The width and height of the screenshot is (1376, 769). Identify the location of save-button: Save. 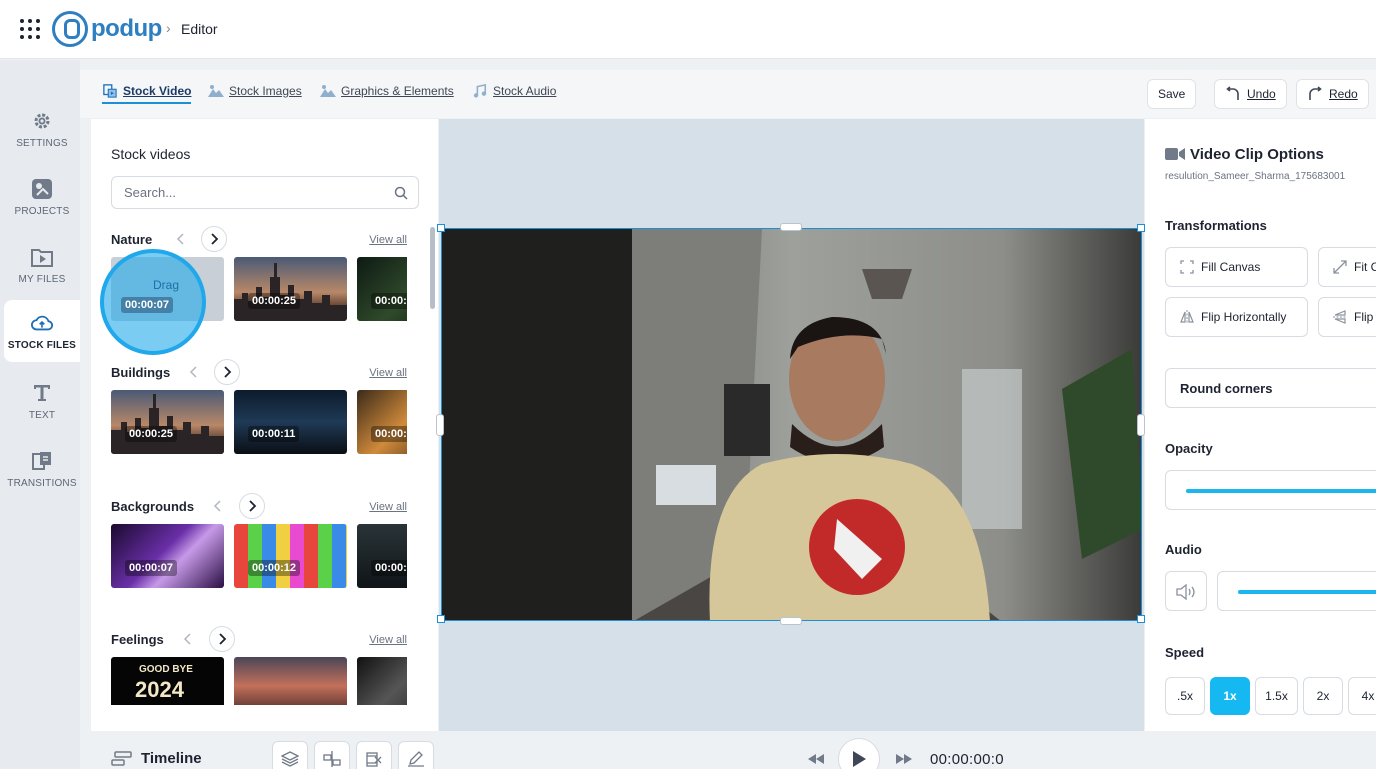
(1172, 94).